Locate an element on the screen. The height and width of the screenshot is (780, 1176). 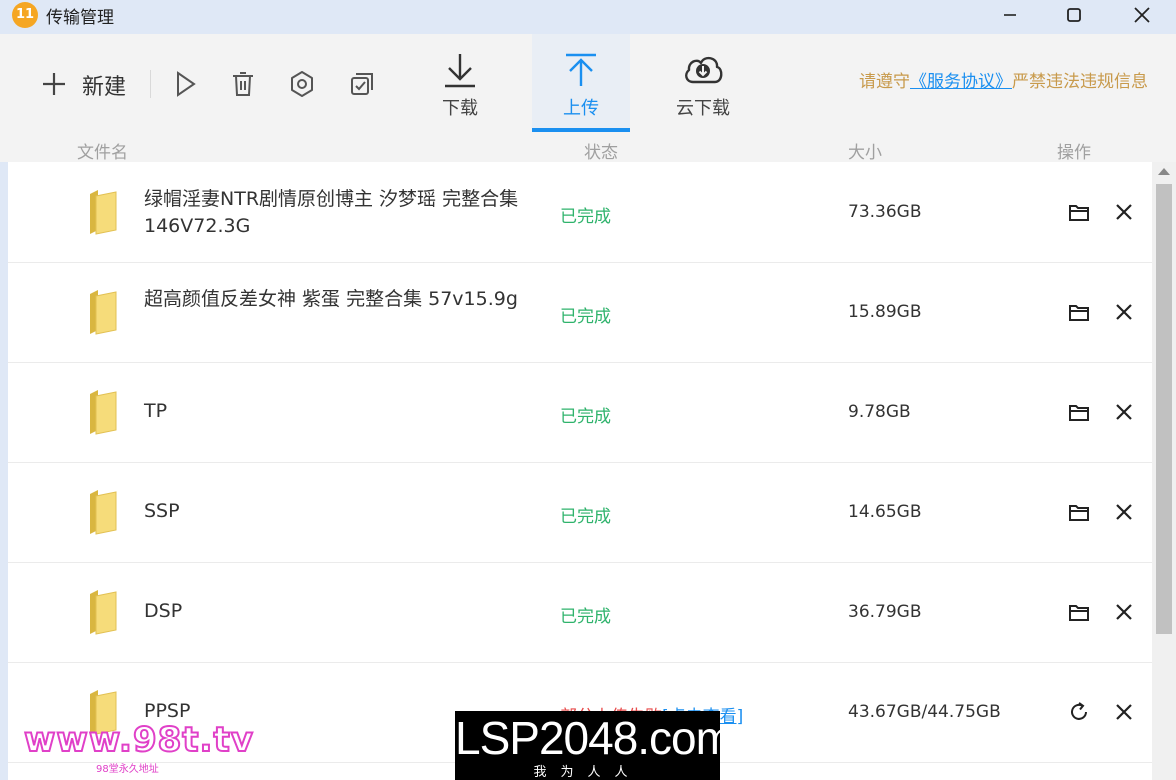
tab-download-label: 下载 is located at coordinates (460, 108).